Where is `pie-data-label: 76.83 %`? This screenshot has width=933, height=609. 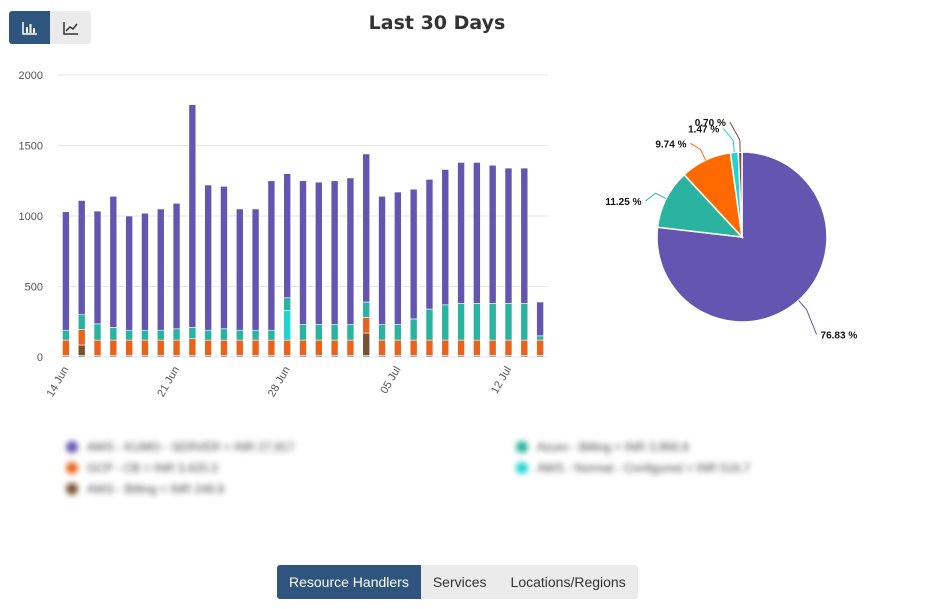 pie-data-label: 76.83 % is located at coordinates (839, 335).